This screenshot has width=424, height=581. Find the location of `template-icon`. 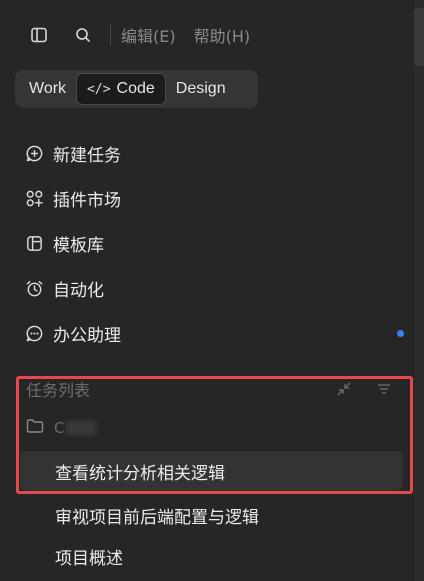

template-icon is located at coordinates (34, 244).